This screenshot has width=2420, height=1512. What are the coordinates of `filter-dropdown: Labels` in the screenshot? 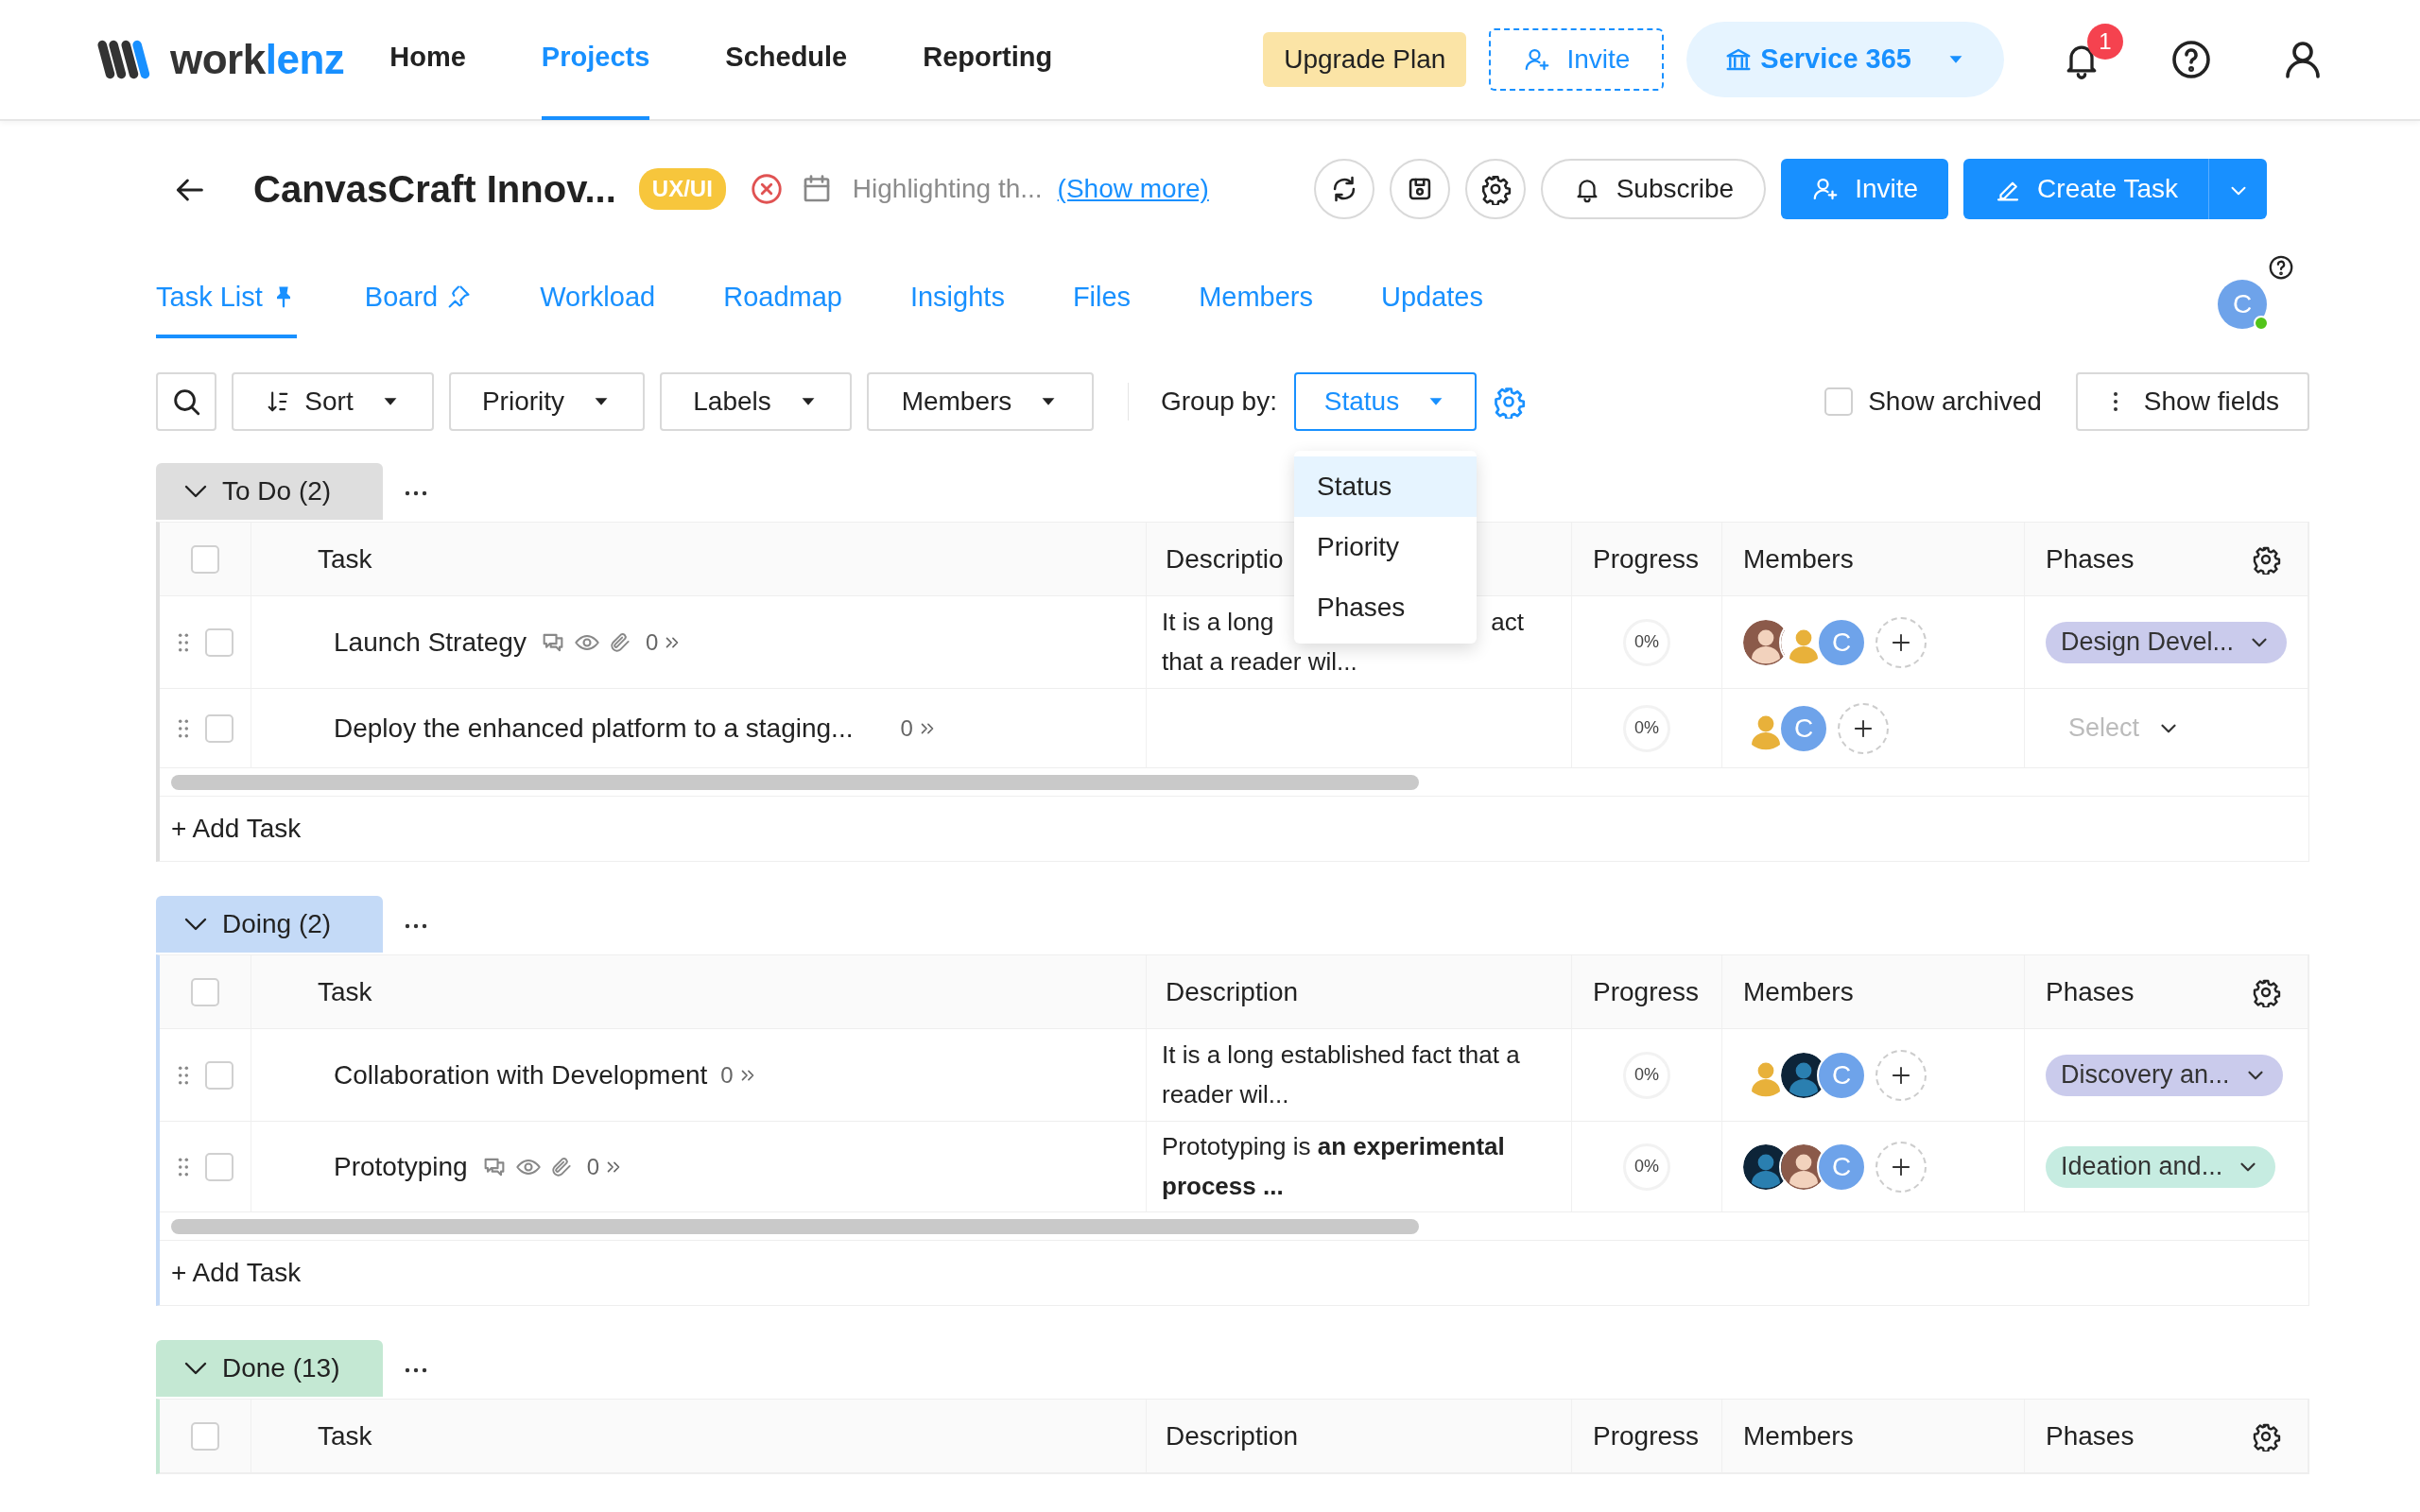 It's located at (756, 401).